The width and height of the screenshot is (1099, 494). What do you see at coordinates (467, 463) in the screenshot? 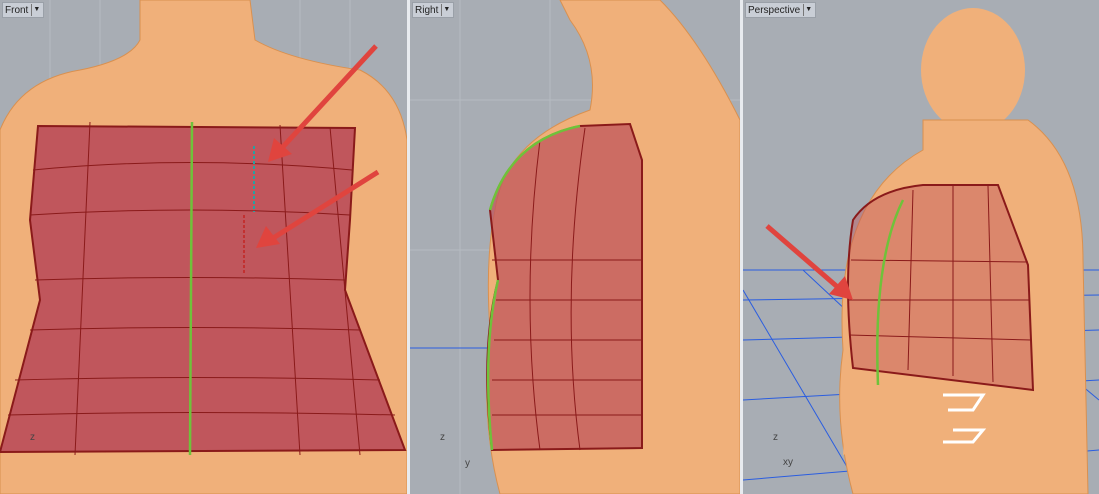
I see `axis-label-y: y` at bounding box center [467, 463].